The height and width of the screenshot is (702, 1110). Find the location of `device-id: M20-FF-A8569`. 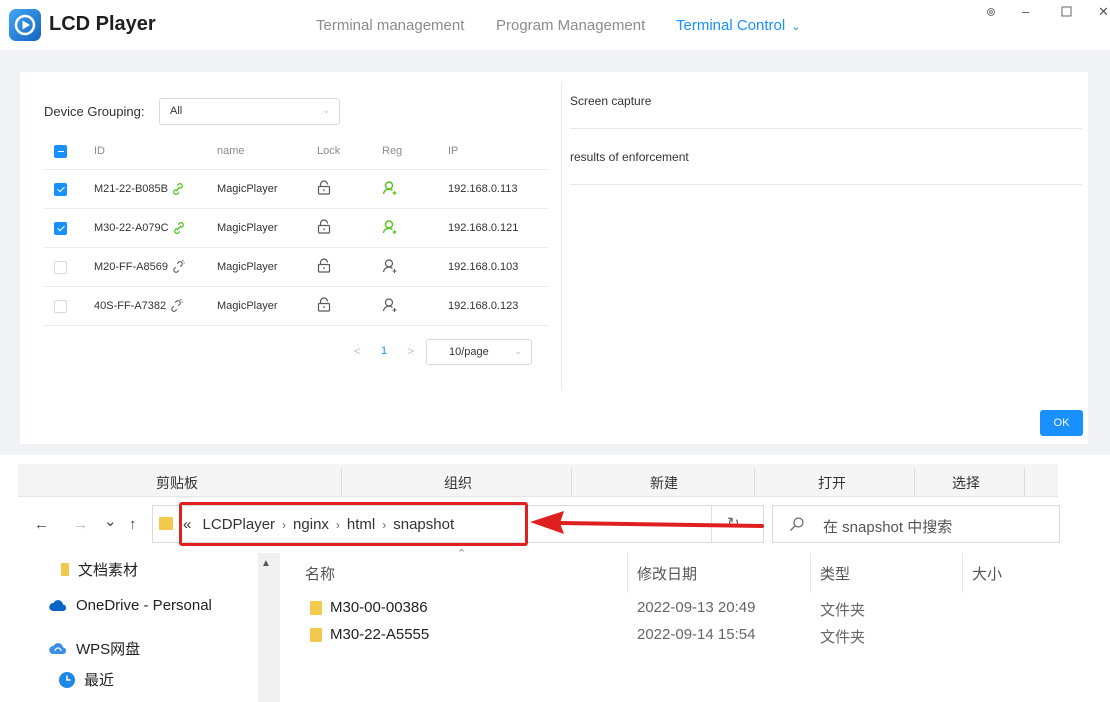

device-id: M20-FF-A8569 is located at coordinates (131, 267).